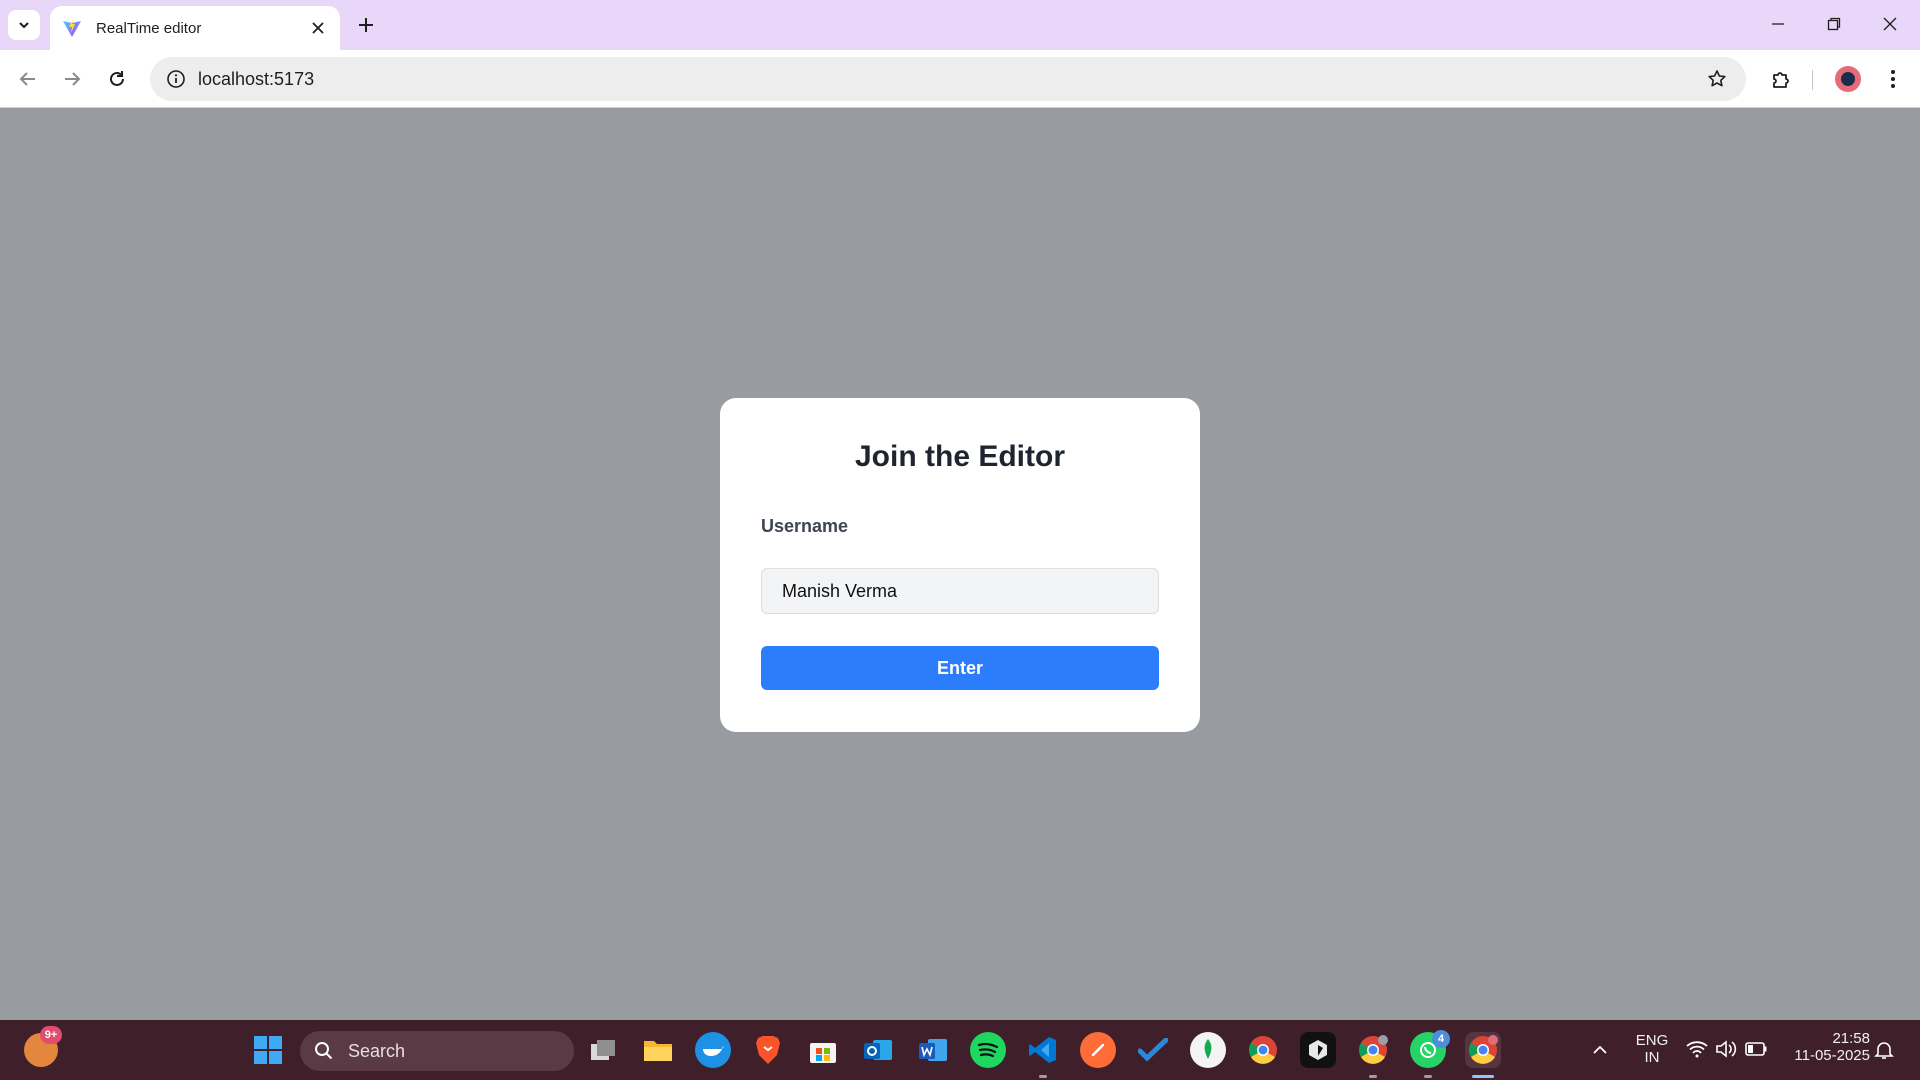 The image size is (1920, 1080). I want to click on vscode-running-indicator, so click(1043, 1076).